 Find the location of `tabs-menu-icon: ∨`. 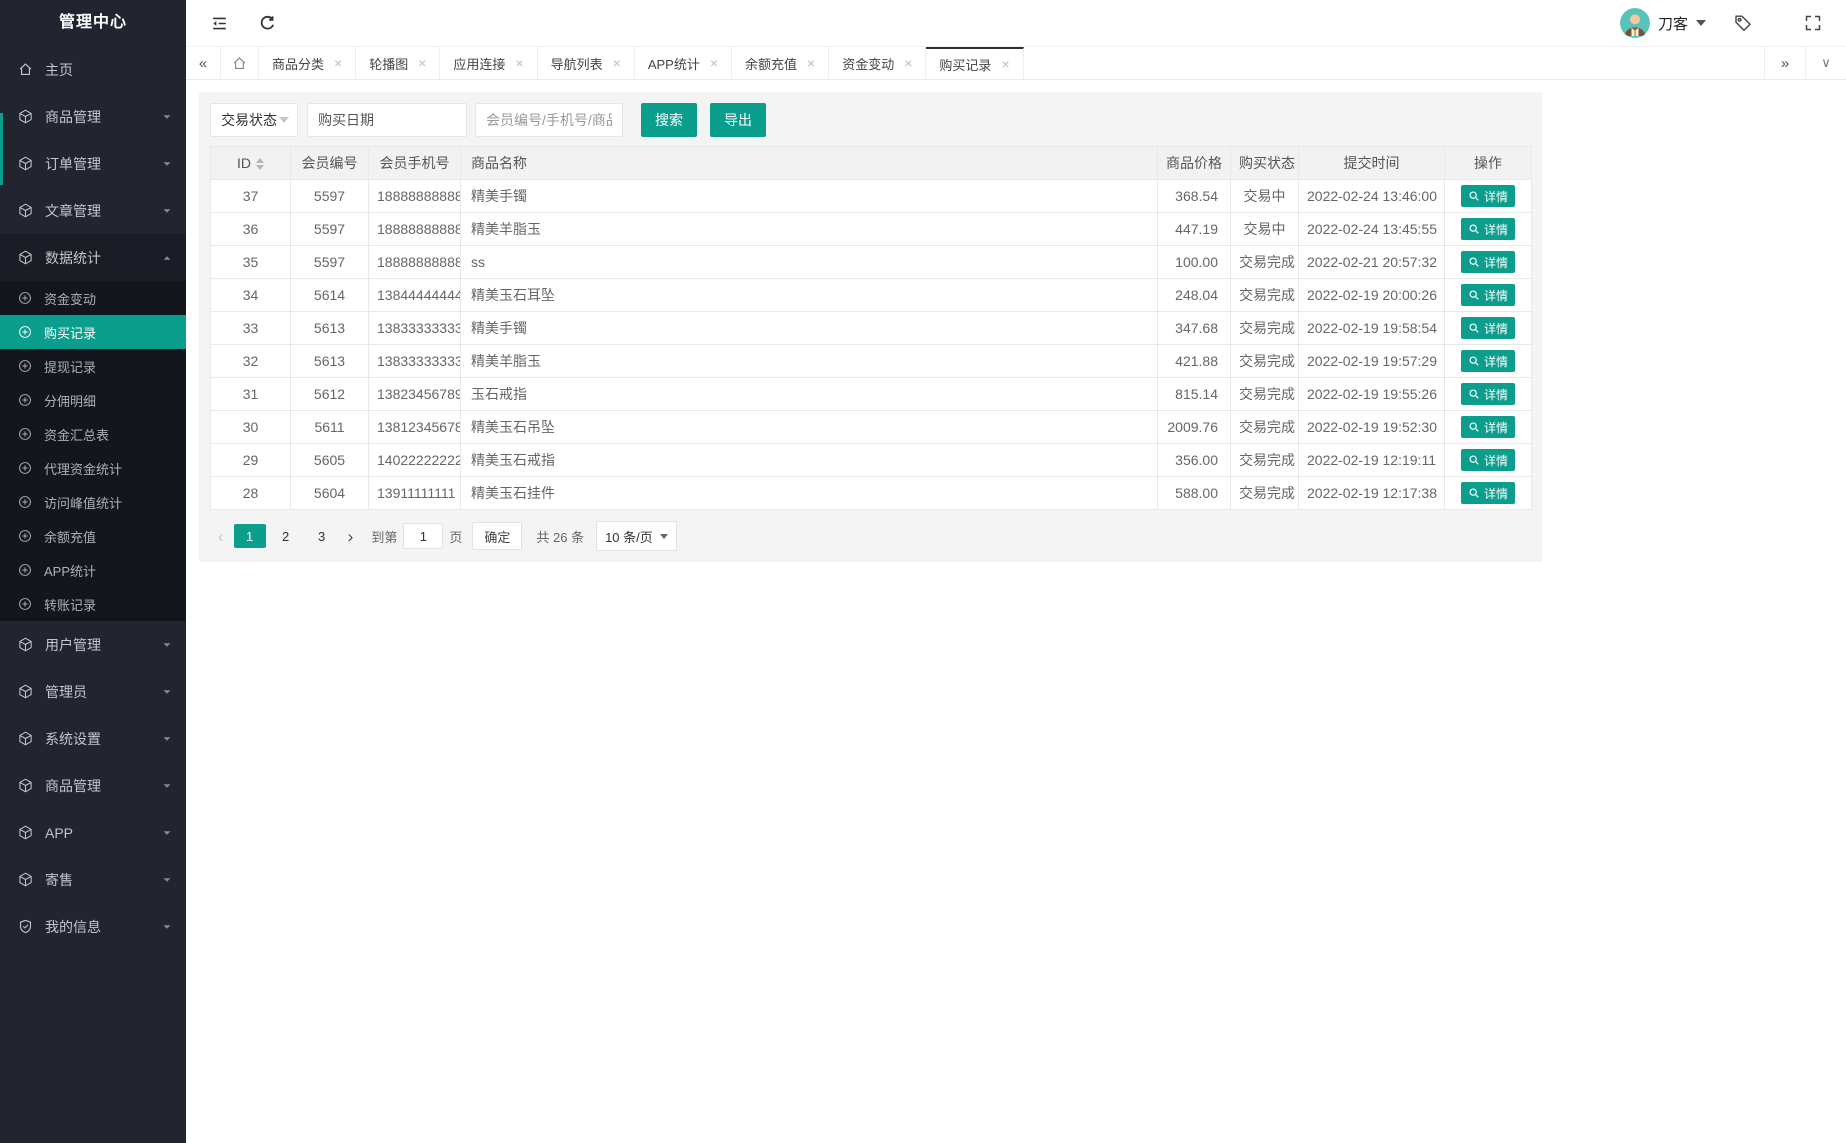

tabs-menu-icon: ∨ is located at coordinates (1825, 63).